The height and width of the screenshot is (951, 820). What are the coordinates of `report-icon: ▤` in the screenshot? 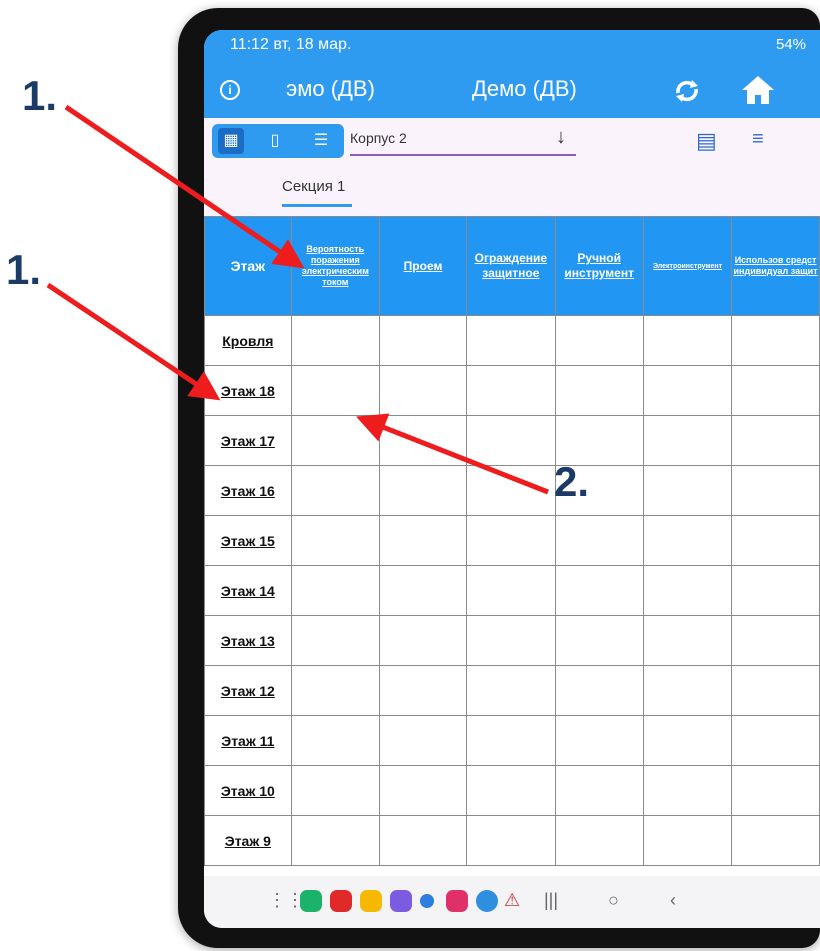 It's located at (706, 141).